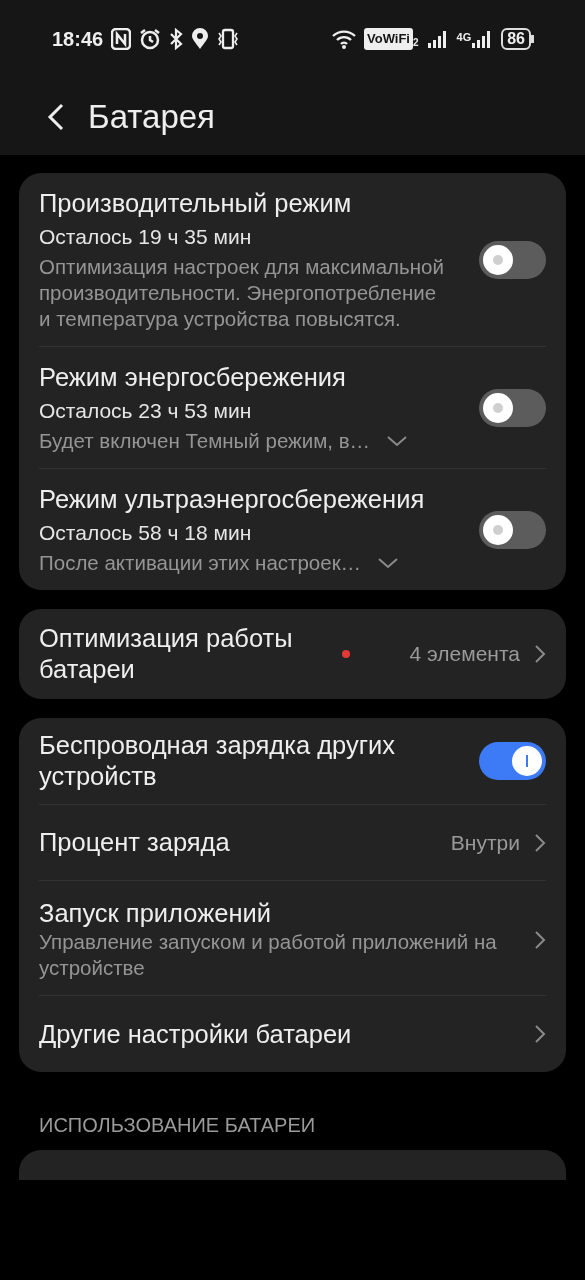 The image size is (585, 1280). What do you see at coordinates (151, 116) in the screenshot?
I see `page-title: Батарея` at bounding box center [151, 116].